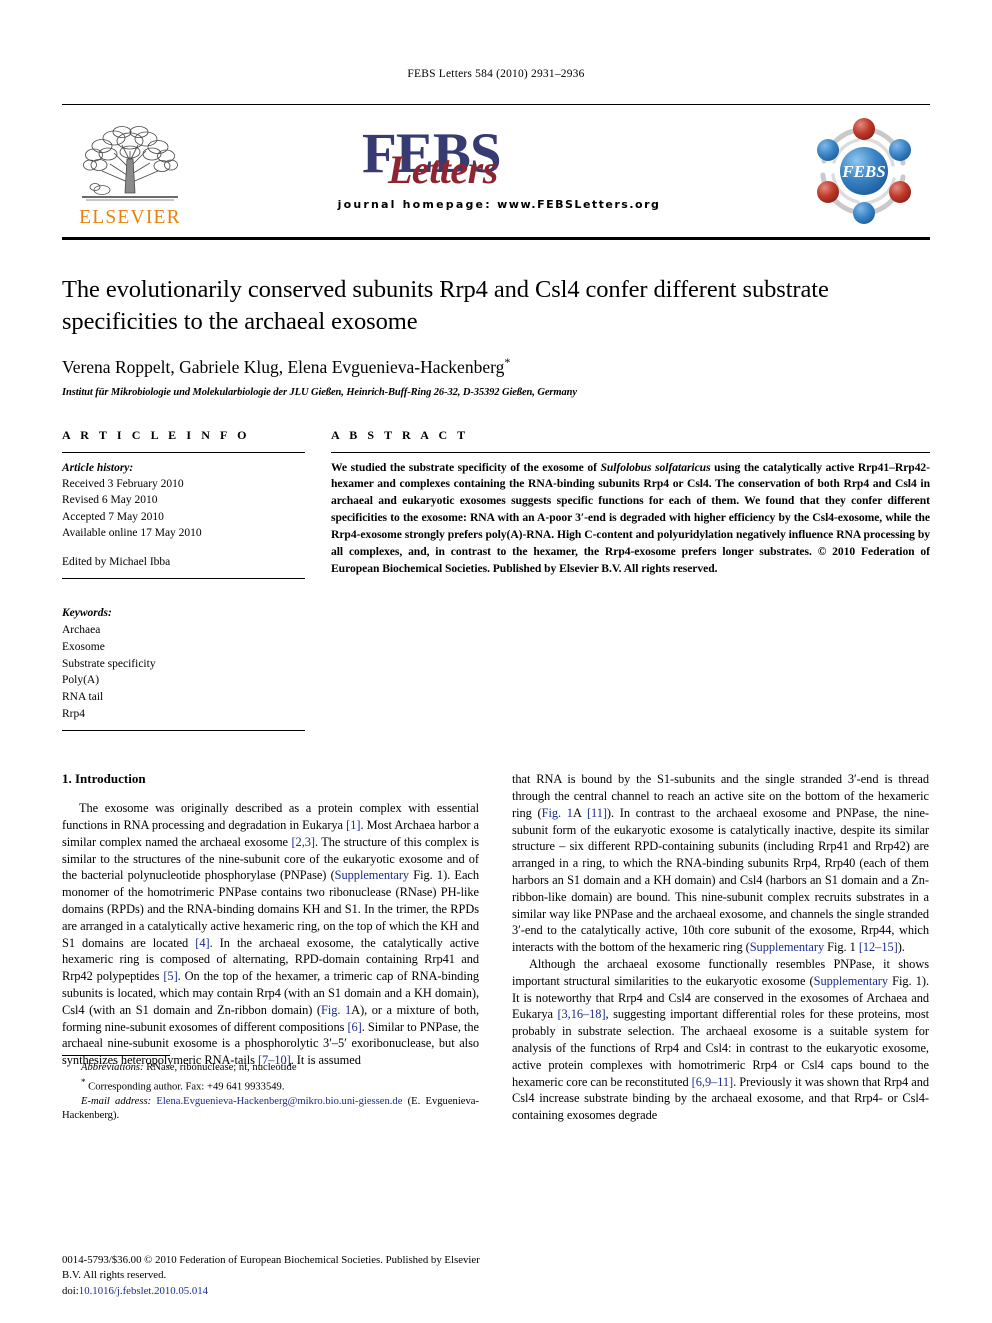 Image resolution: width=992 pixels, height=1323 pixels. What do you see at coordinates (597, 813) in the screenshot?
I see `citation-ref: [11]` at bounding box center [597, 813].